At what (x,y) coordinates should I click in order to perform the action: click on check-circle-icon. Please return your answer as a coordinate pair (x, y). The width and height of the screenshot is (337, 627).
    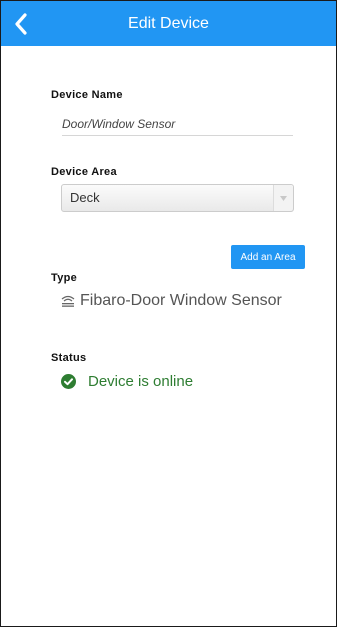
    Looking at the image, I should click on (68, 381).